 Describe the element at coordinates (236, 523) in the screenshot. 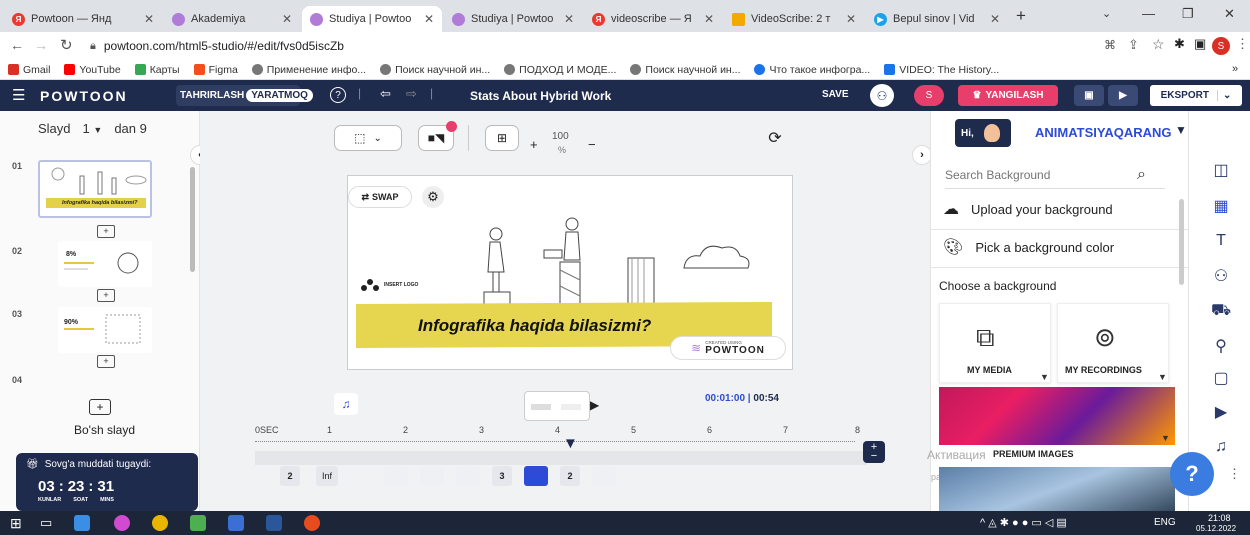

I see `save-app-icon` at that location.